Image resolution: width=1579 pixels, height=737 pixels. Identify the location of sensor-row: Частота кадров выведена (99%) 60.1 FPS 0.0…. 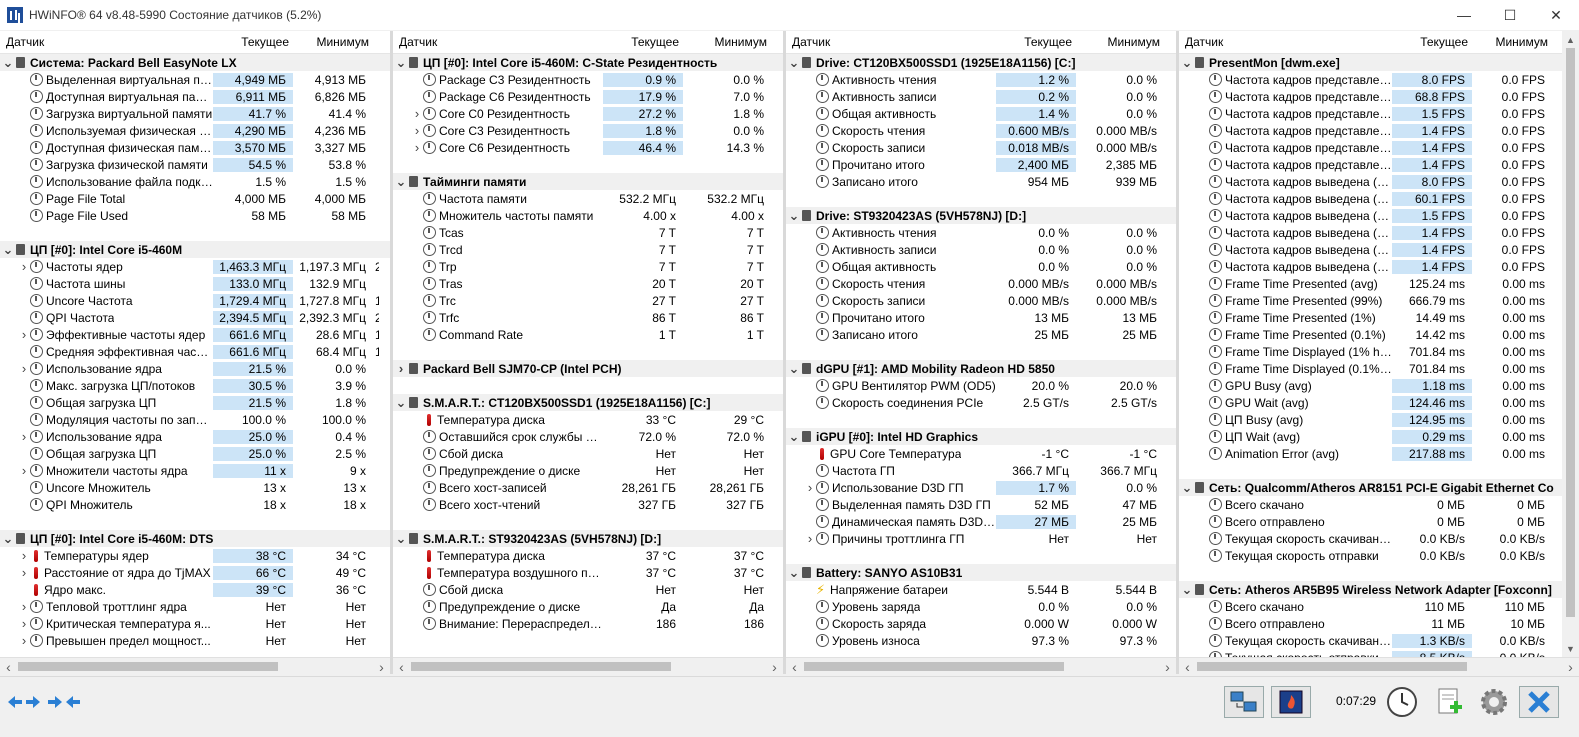
(1370, 198).